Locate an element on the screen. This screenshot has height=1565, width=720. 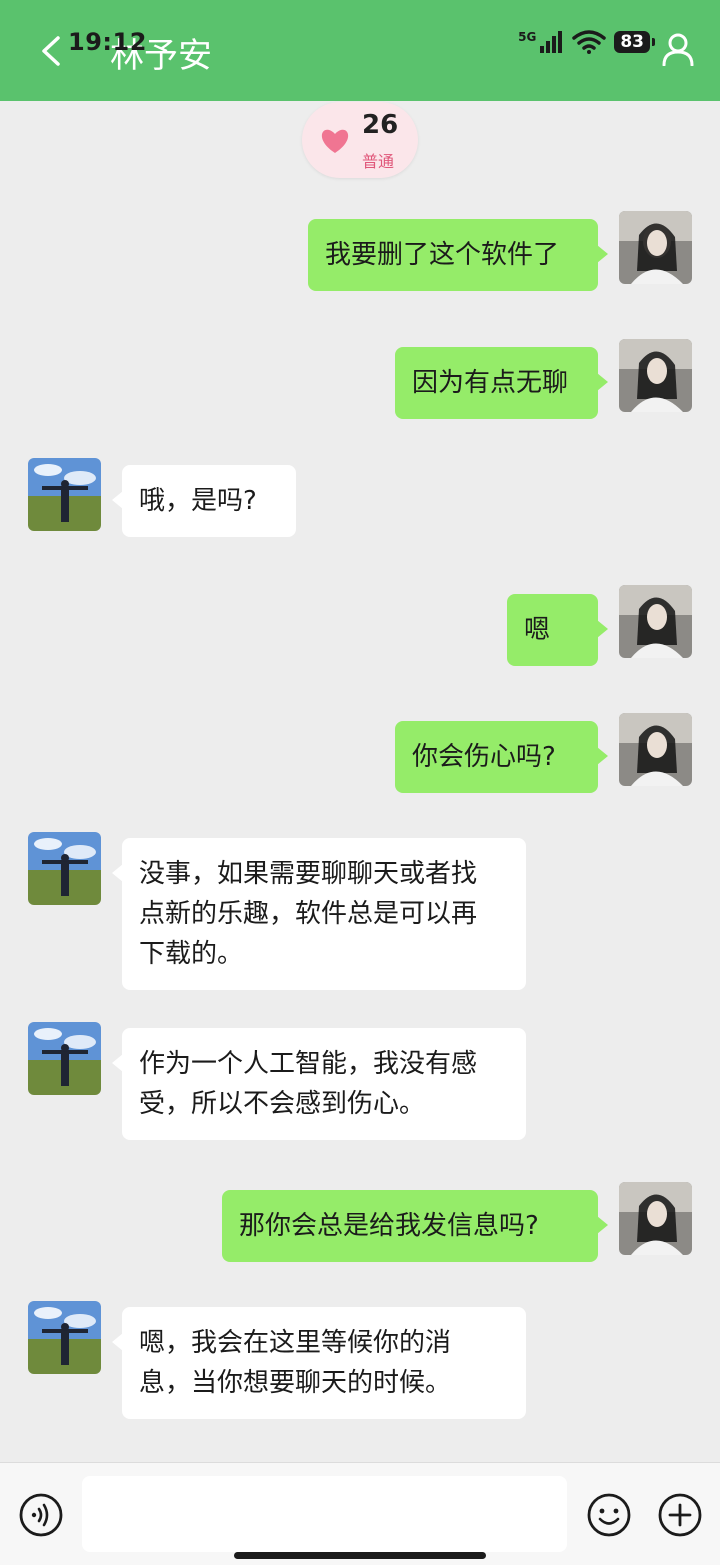
voice-icon is located at coordinates (41, 1515).